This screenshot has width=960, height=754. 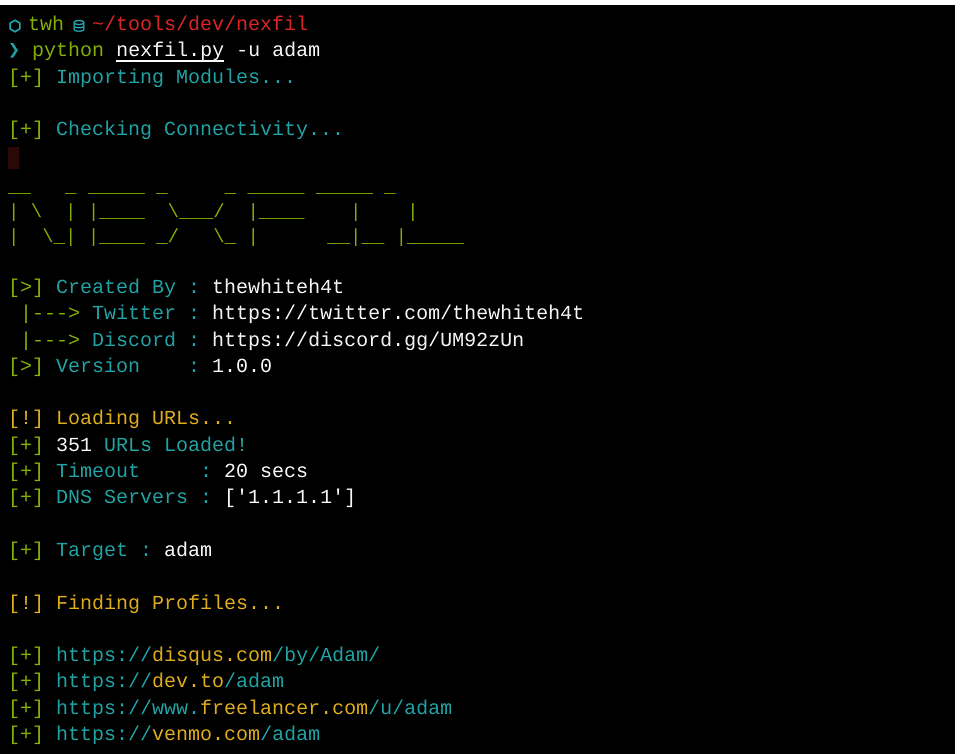 What do you see at coordinates (74, 447) in the screenshot?
I see `url-count: 351` at bounding box center [74, 447].